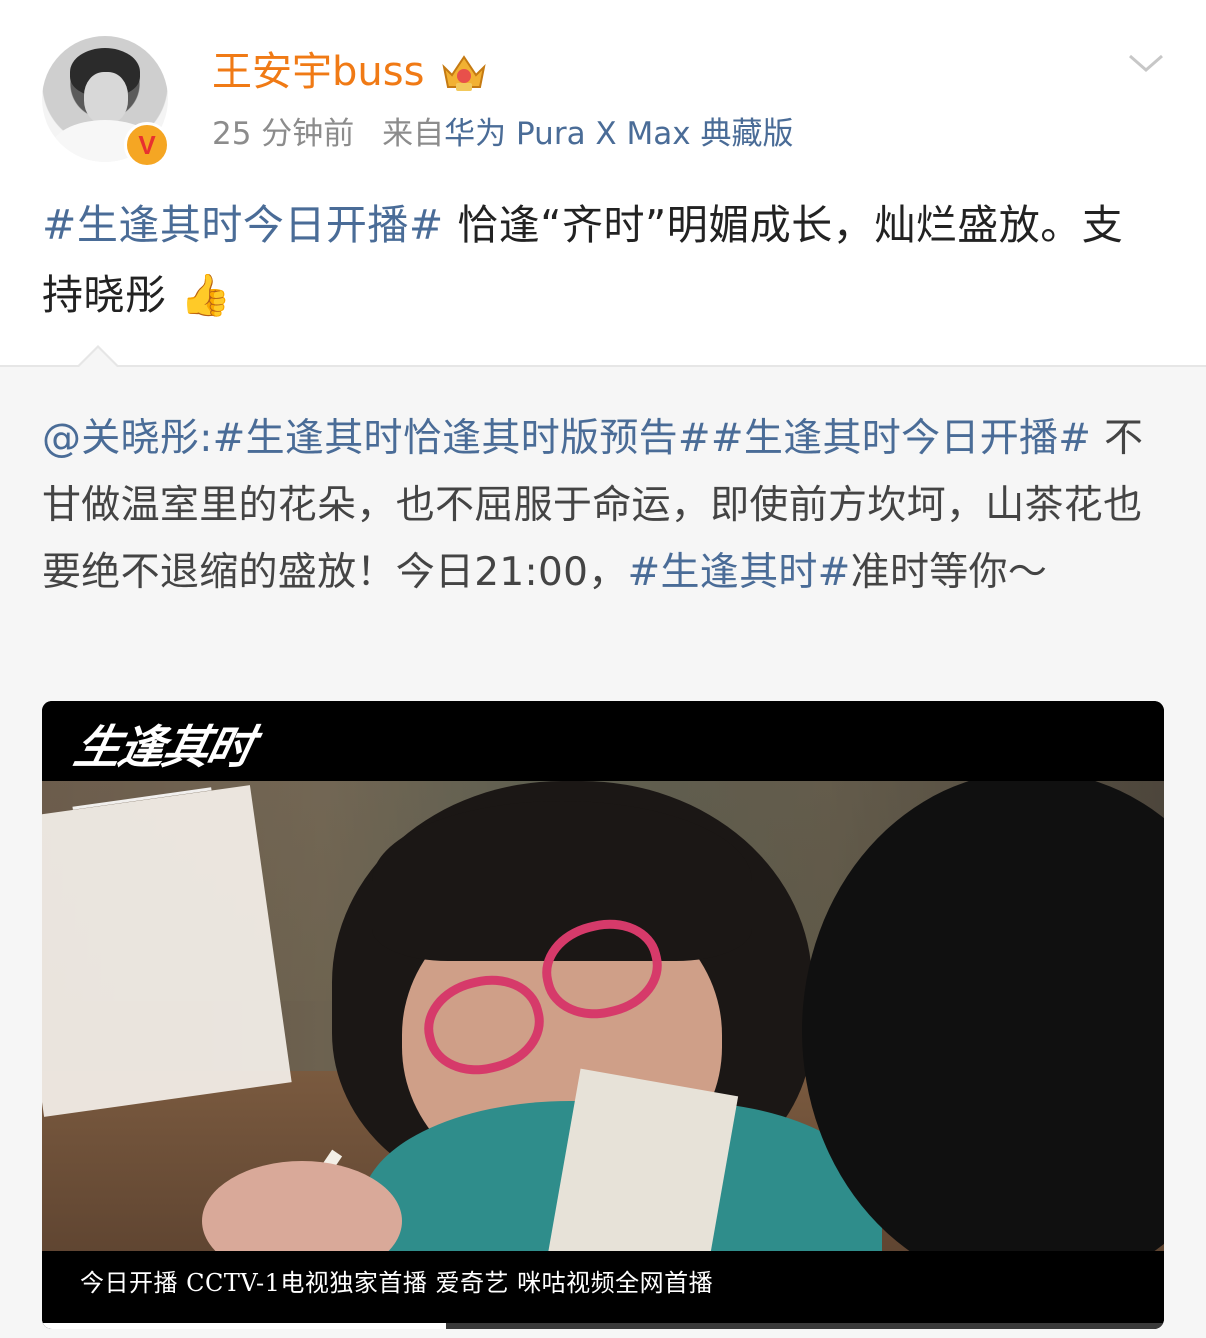  What do you see at coordinates (642, 1159) in the screenshot?
I see `scene-scarf` at bounding box center [642, 1159].